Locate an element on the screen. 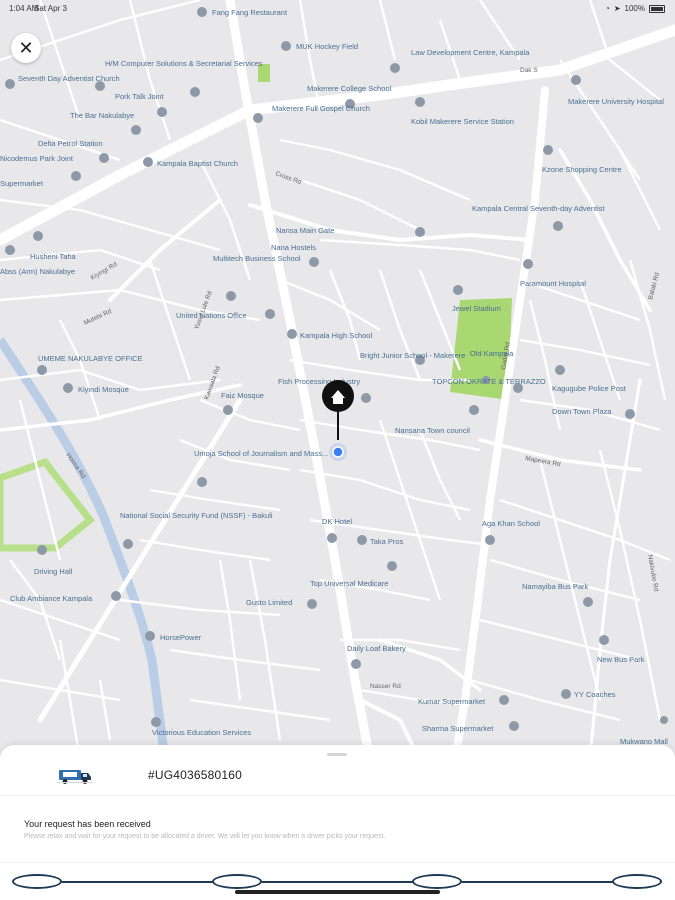  svg-text: Pork Talk Joint is located at coordinates (140, 96).